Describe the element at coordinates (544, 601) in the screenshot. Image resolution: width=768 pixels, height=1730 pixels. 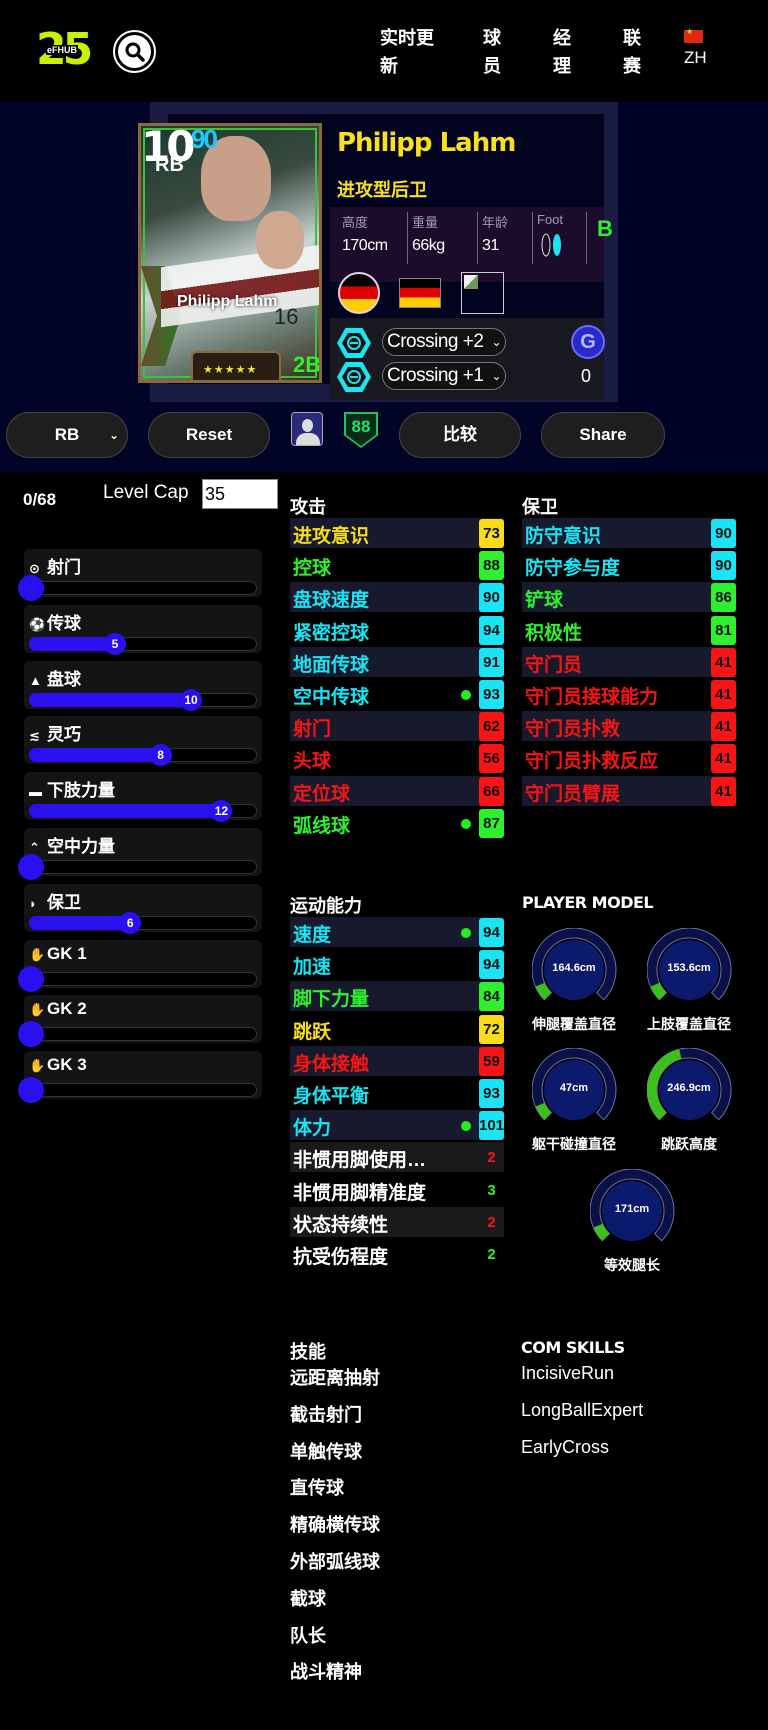
I see `stat-name: 铲球` at that location.